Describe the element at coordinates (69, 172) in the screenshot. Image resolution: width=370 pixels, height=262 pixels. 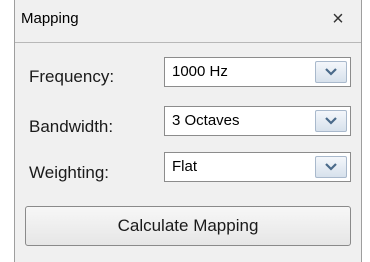
I see `weighting-label: Weighting:` at that location.